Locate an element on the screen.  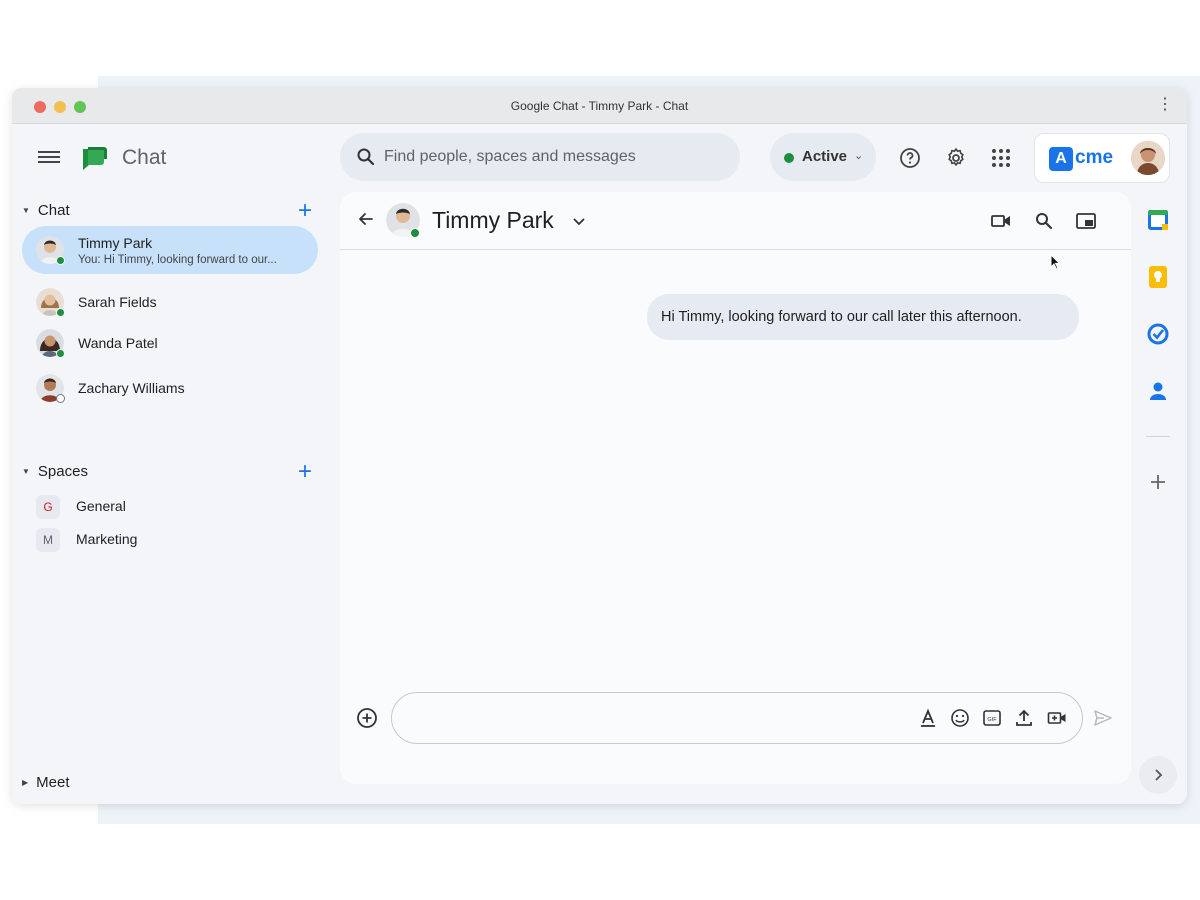
send-icon is located at coordinates (1103, 718).